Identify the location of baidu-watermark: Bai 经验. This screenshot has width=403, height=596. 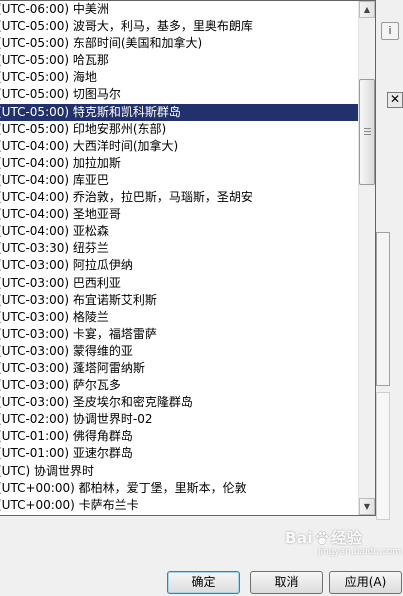
(323, 537).